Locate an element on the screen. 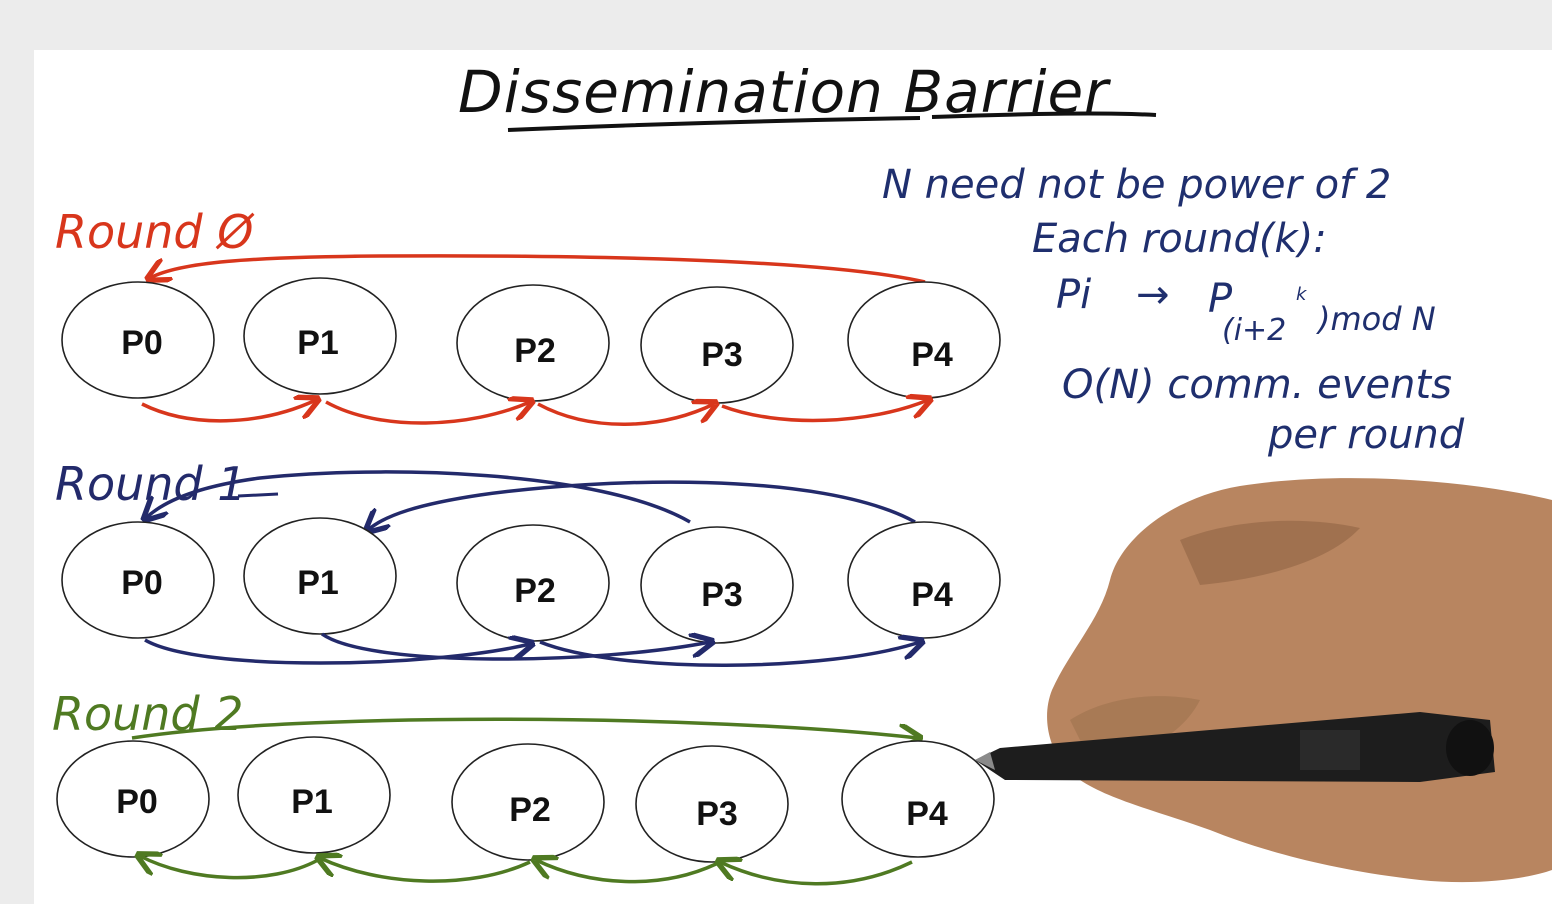 Image resolution: width=1552 pixels, height=904 pixels. note-complexity: O(N) comm. events is located at coordinates (1257, 385).